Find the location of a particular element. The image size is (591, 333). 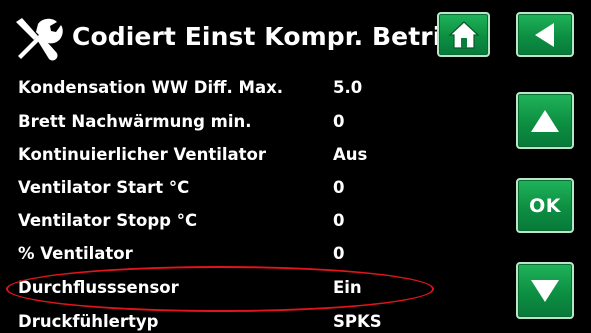

scroll-up-button is located at coordinates (545, 120).